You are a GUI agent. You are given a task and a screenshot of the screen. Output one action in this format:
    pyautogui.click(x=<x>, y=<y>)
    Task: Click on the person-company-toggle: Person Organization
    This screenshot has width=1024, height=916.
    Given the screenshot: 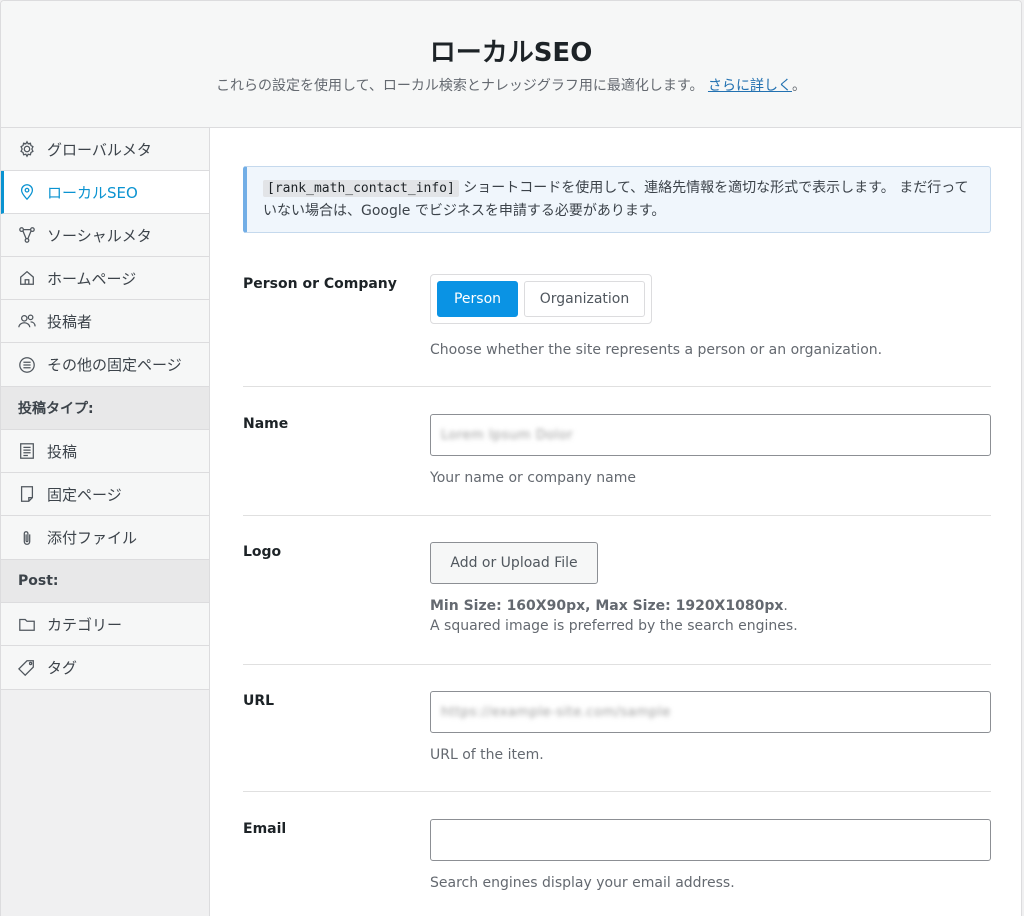 What is the action you would take?
    pyautogui.click(x=541, y=299)
    